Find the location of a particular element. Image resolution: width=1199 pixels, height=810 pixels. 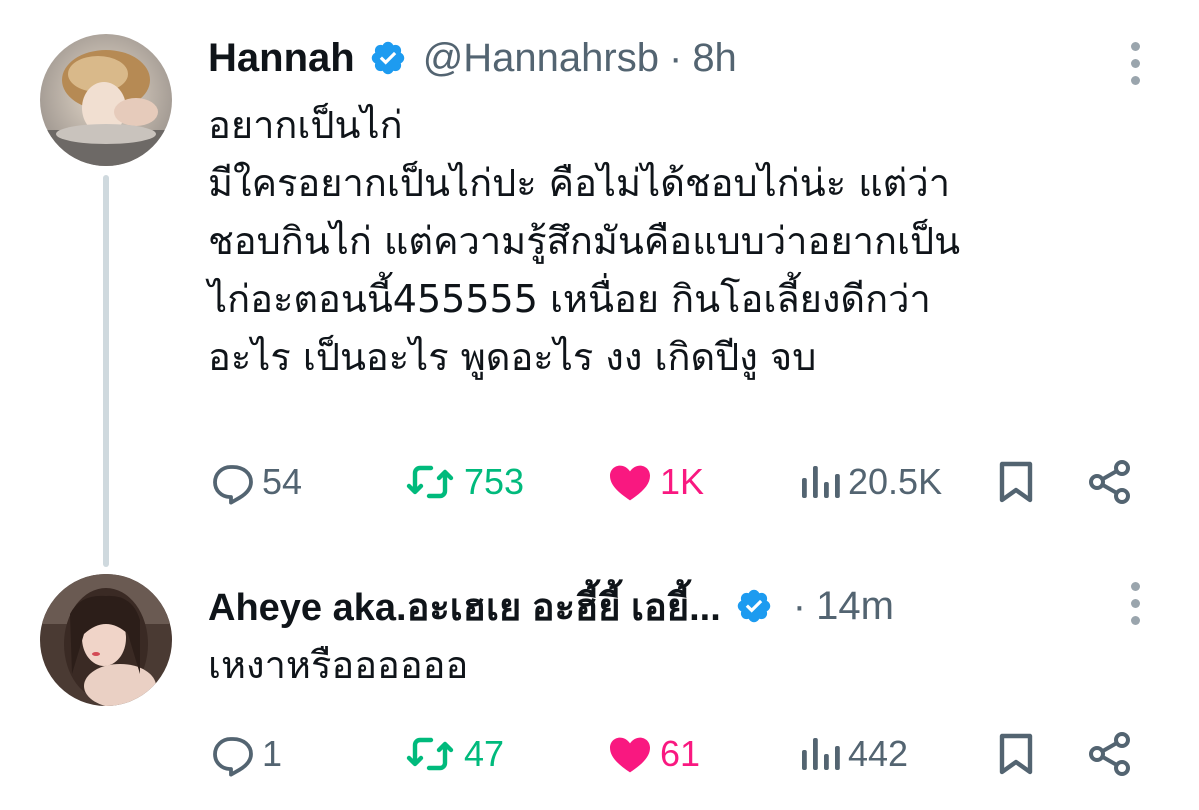

retweet-button: 47 is located at coordinates (454, 754).